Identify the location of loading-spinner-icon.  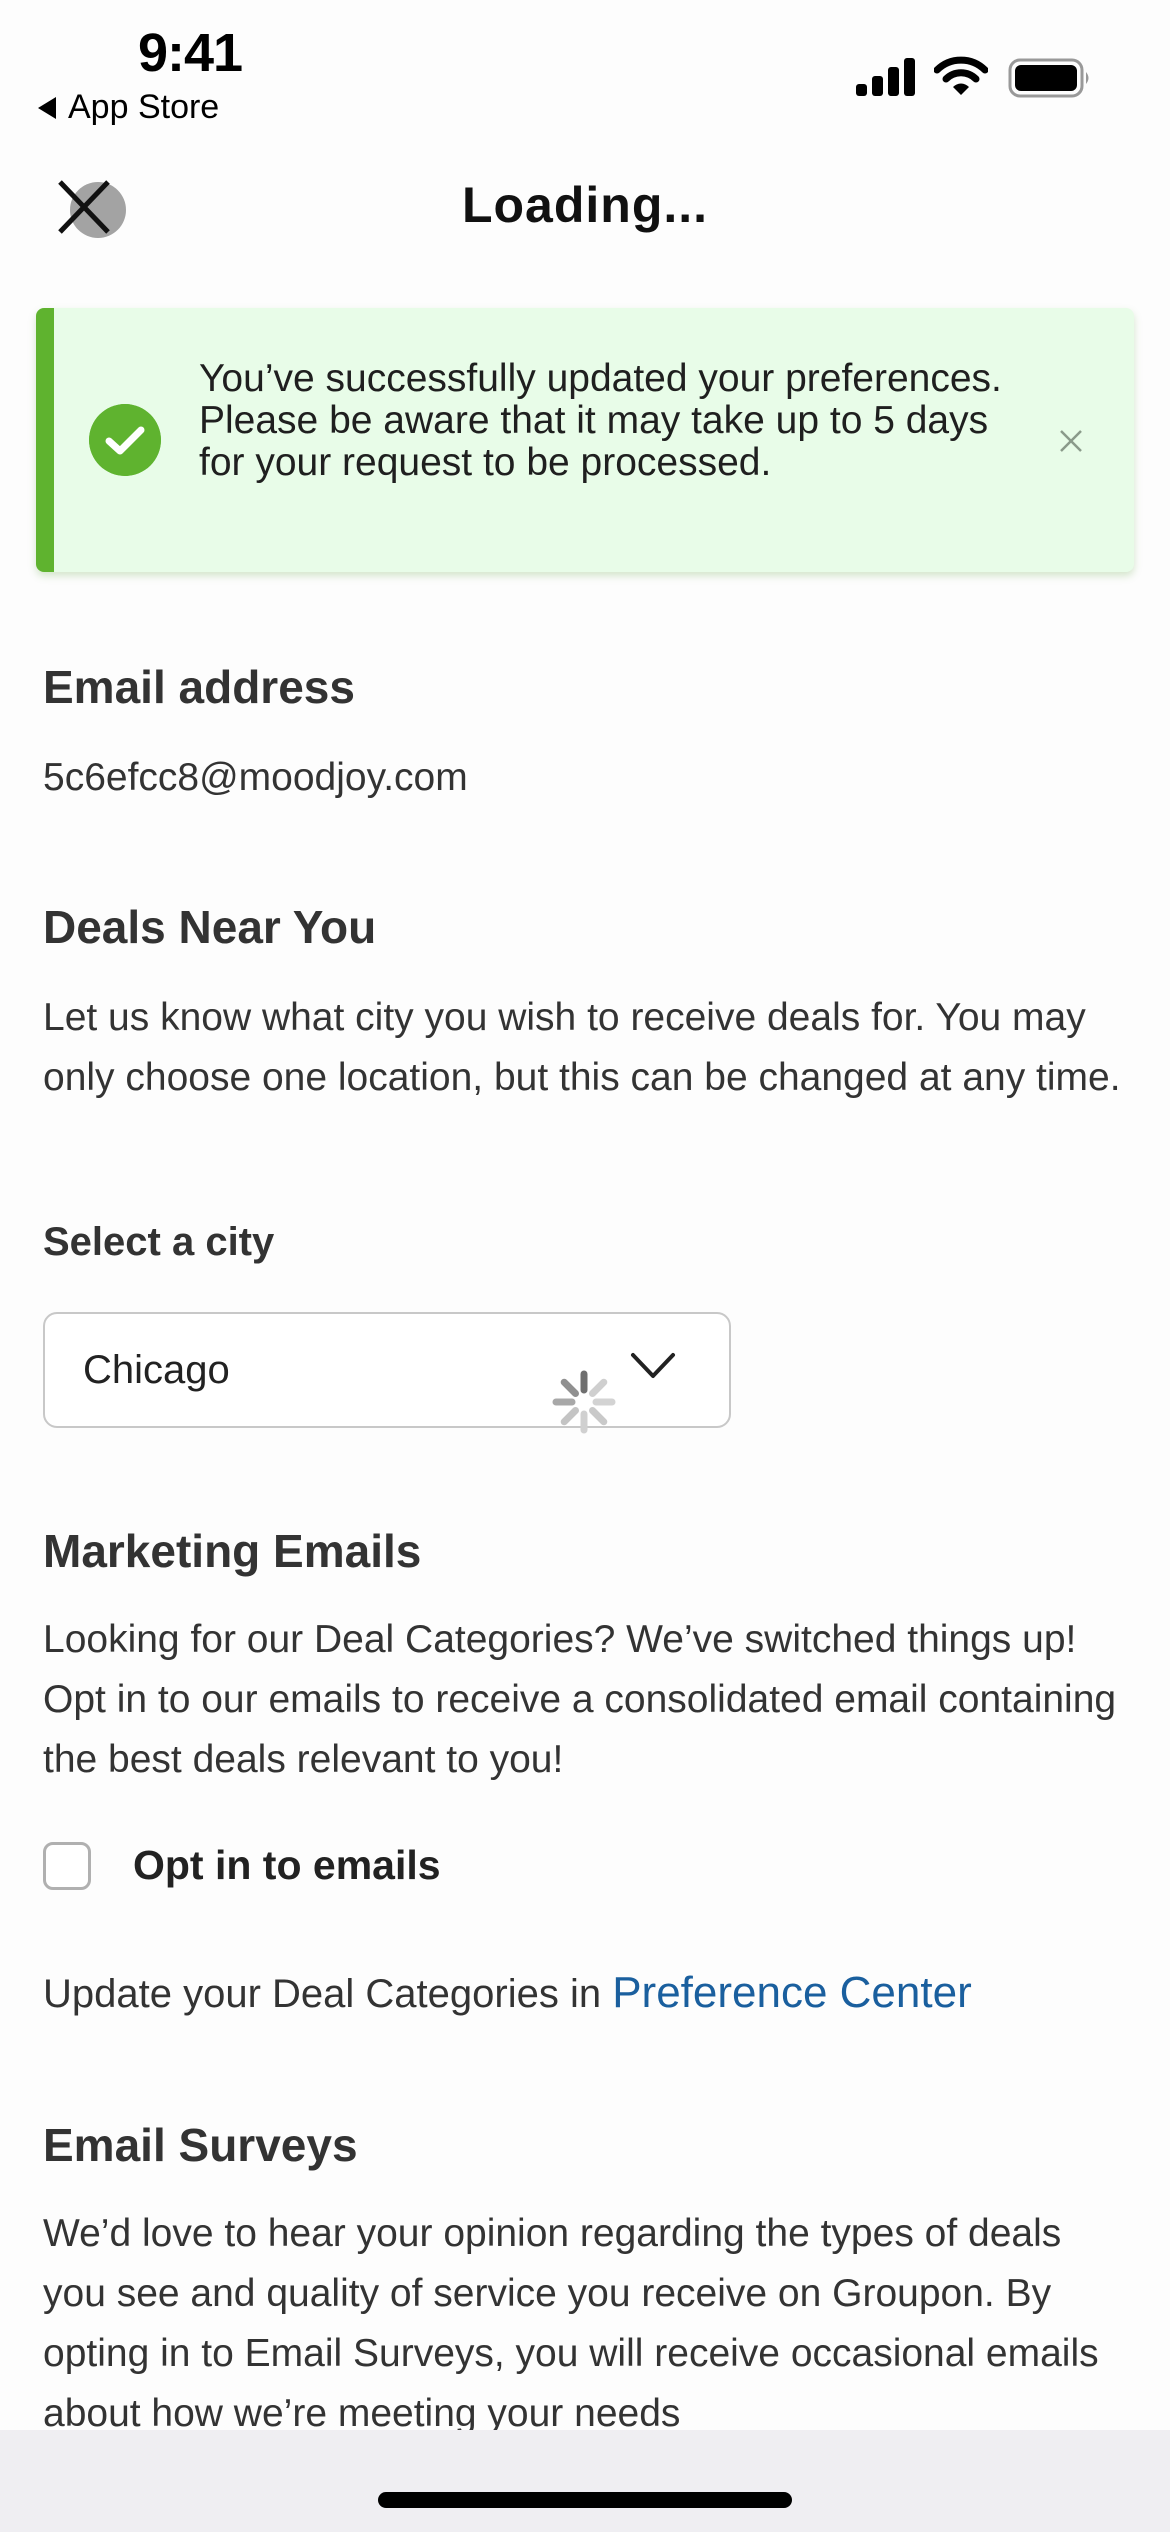
(584, 1402).